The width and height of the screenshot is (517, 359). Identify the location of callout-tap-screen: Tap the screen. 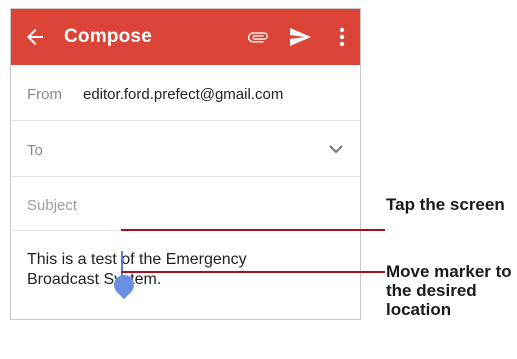
(445, 204).